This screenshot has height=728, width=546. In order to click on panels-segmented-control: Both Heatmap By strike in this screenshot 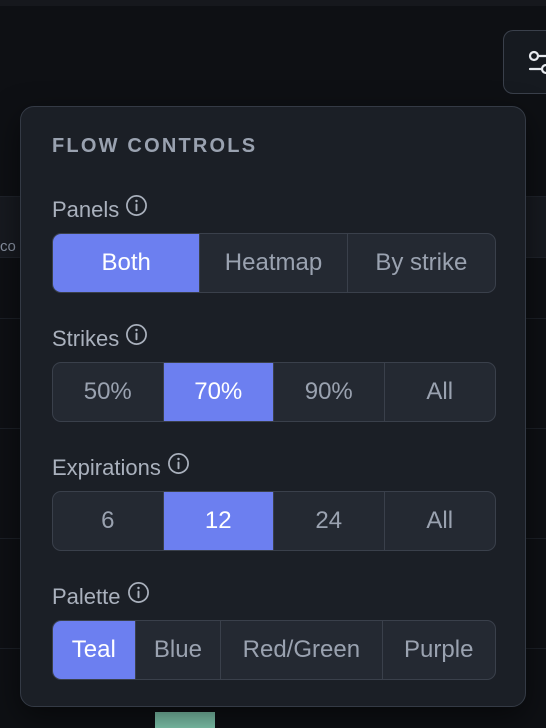, I will do `click(274, 263)`.